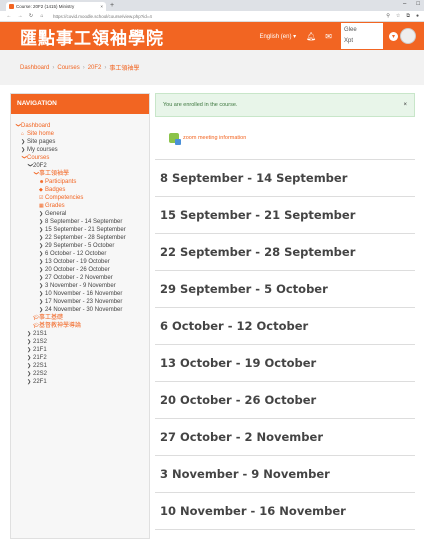  What do you see at coordinates (42, 16) in the screenshot?
I see `home-icon: ⌂` at bounding box center [42, 16].